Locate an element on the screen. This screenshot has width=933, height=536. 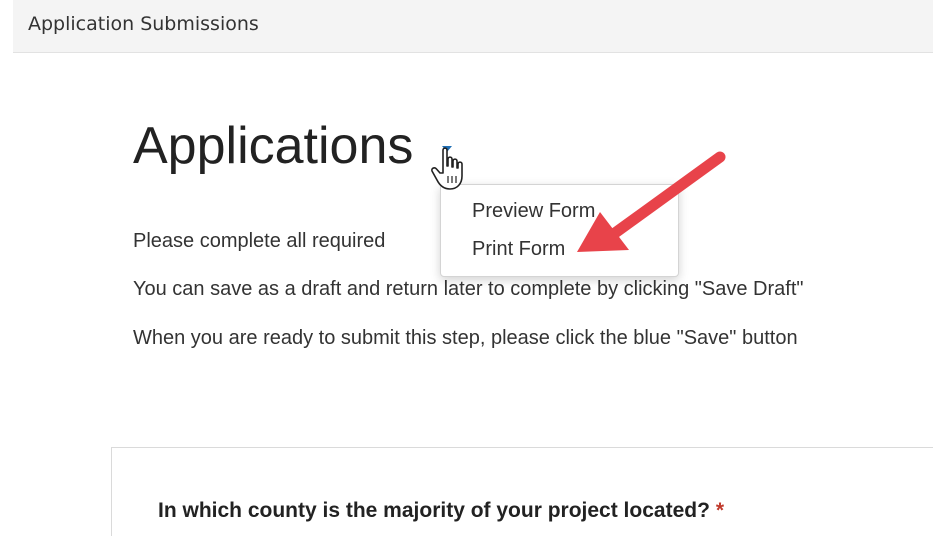
required-marker: * is located at coordinates (720, 510).